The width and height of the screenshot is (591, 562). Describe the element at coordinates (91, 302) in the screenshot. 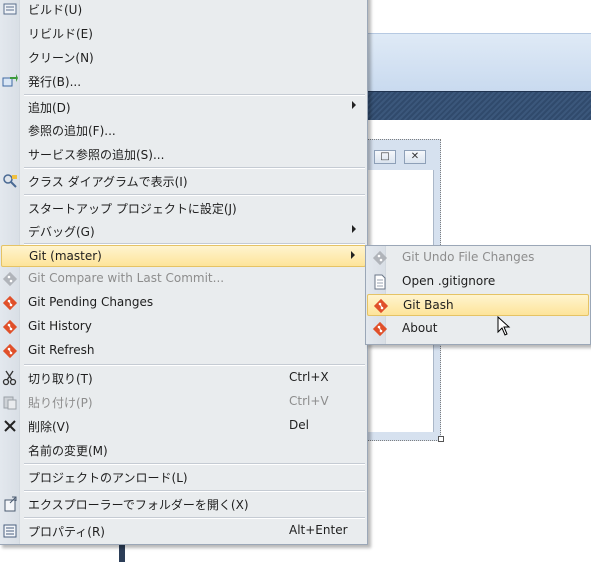

I see `menu-item-label: Git Pending Changes` at that location.